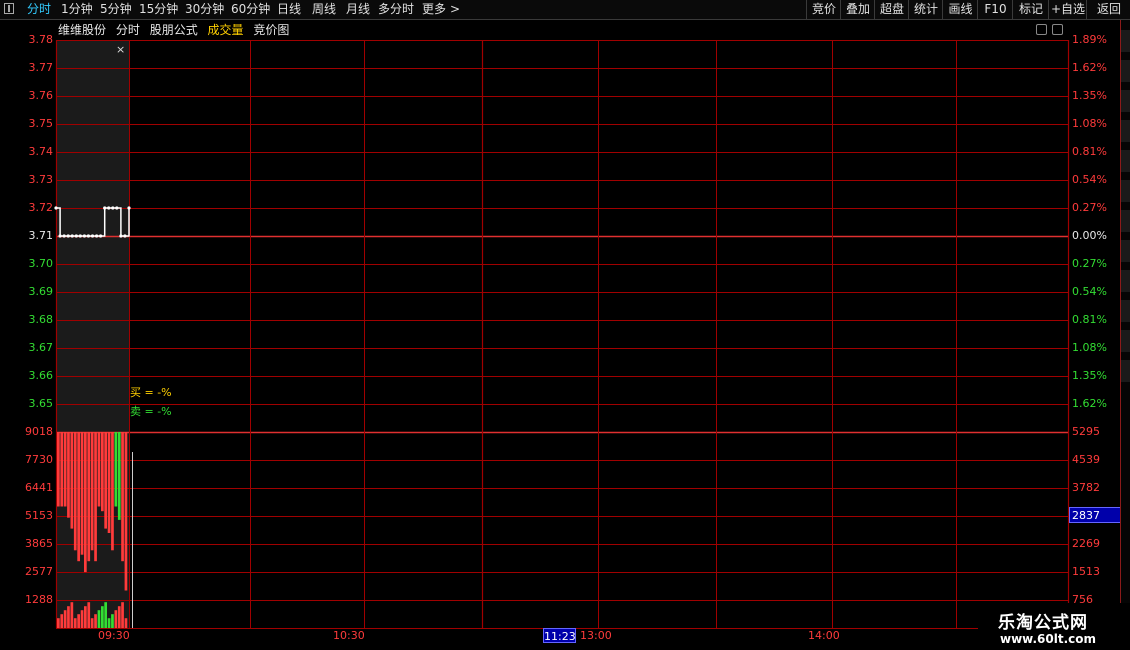  What do you see at coordinates (41, 291) in the screenshot?
I see `price-tick-label: 3.69` at bounding box center [41, 291].